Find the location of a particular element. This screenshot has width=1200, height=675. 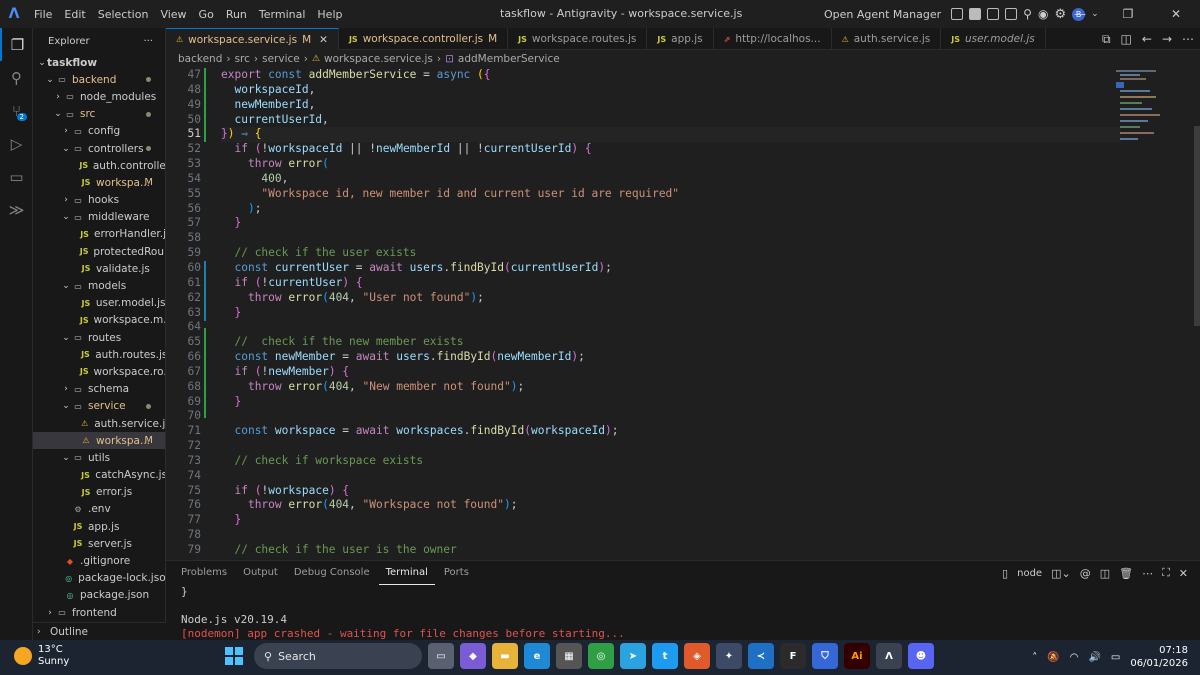

tree-item: ⚙ .env is located at coordinates (99, 509).